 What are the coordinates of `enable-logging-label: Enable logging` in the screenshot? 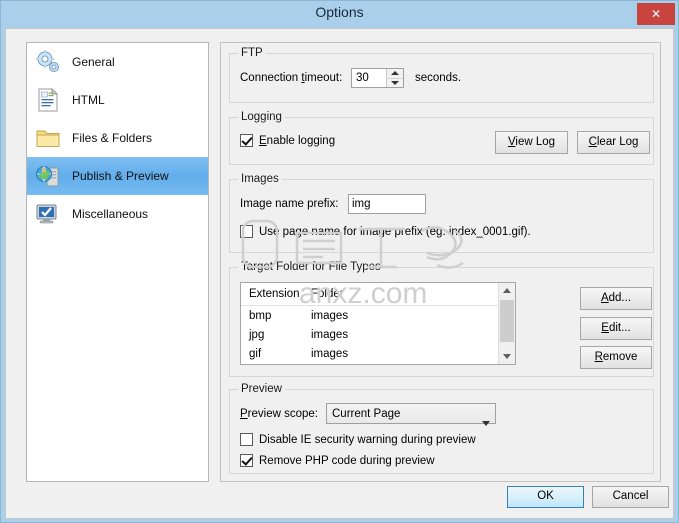 It's located at (297, 140).